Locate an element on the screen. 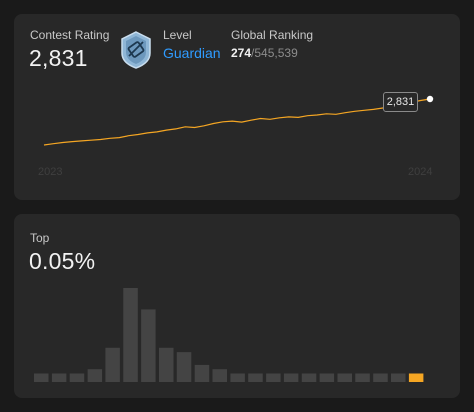 Image resolution: width=474 pixels, height=412 pixels. histogram-bar-current is located at coordinates (416, 378).